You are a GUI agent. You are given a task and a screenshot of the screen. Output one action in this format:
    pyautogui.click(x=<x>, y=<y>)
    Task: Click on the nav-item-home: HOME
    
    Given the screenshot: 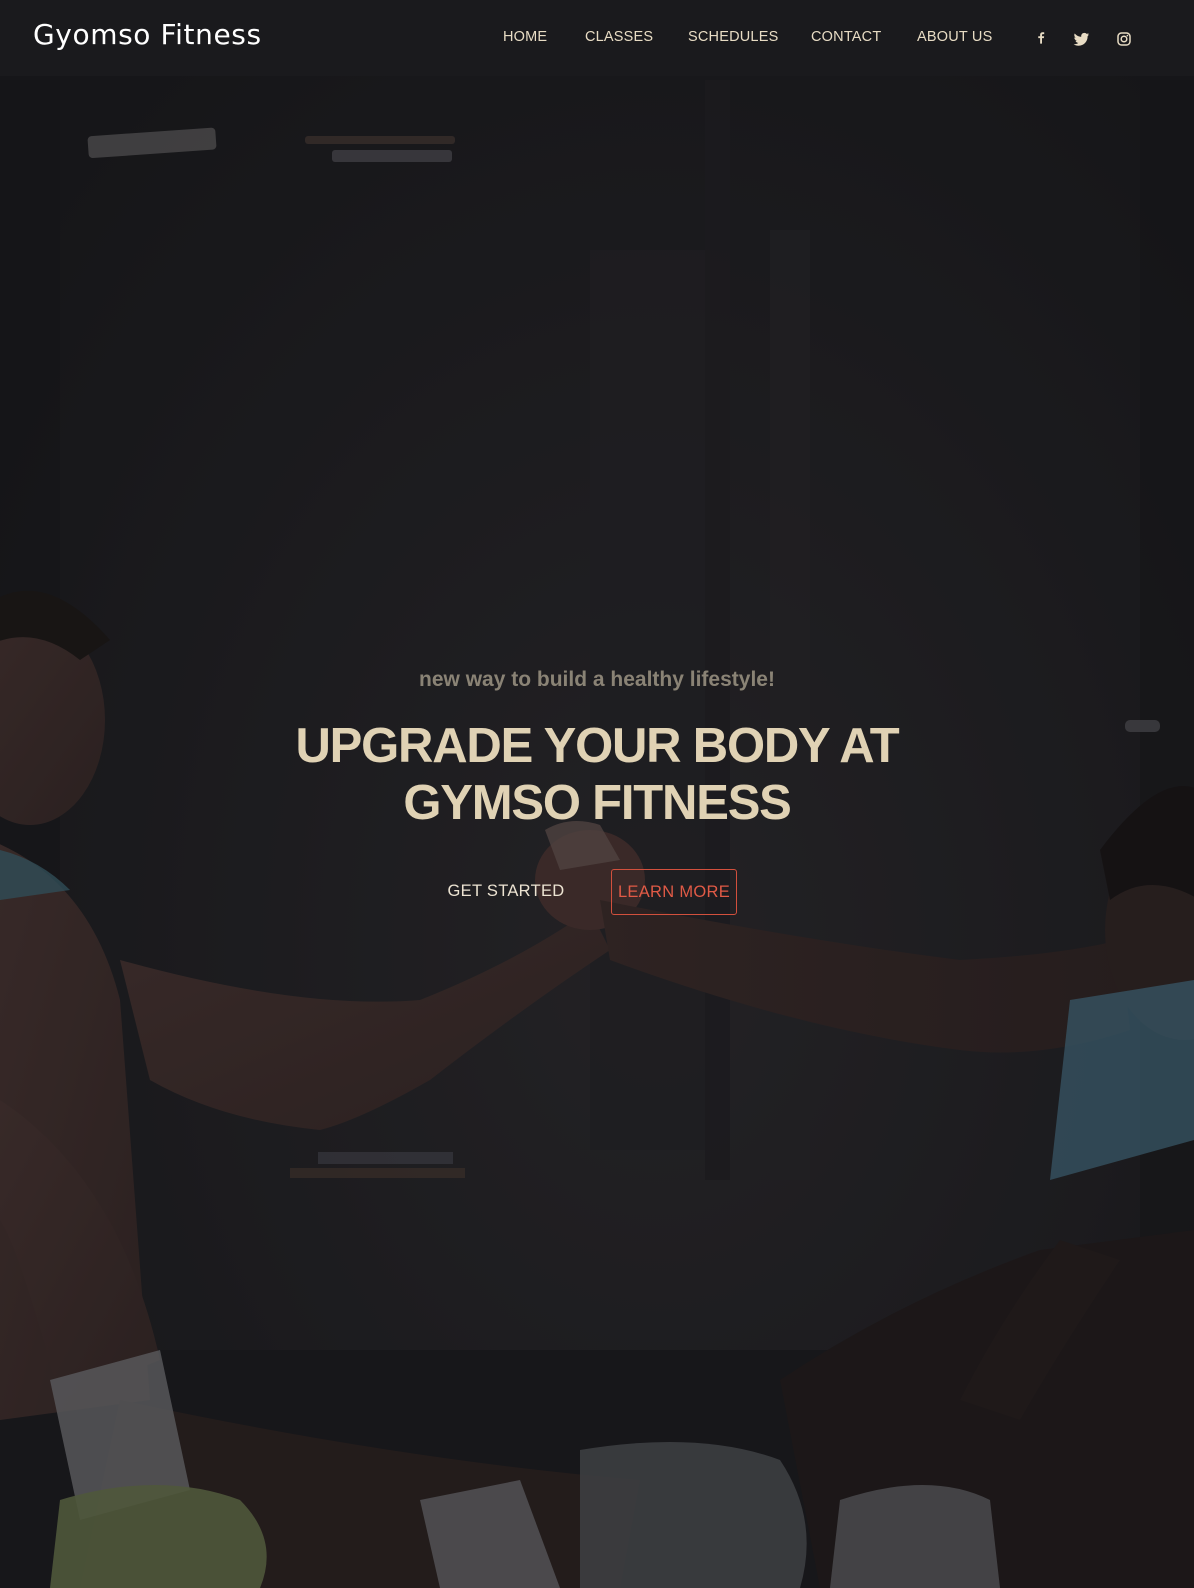 What is the action you would take?
    pyautogui.click(x=525, y=37)
    